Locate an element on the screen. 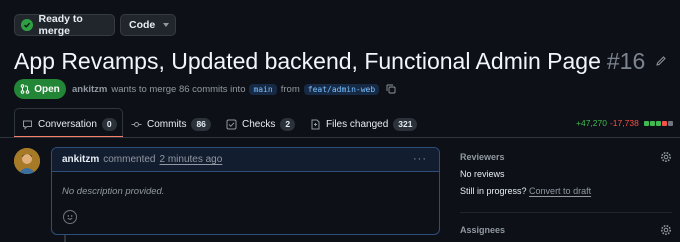 Image resolution: width=680 pixels, height=242 pixels. tab-label: Files changed is located at coordinates (357, 124).